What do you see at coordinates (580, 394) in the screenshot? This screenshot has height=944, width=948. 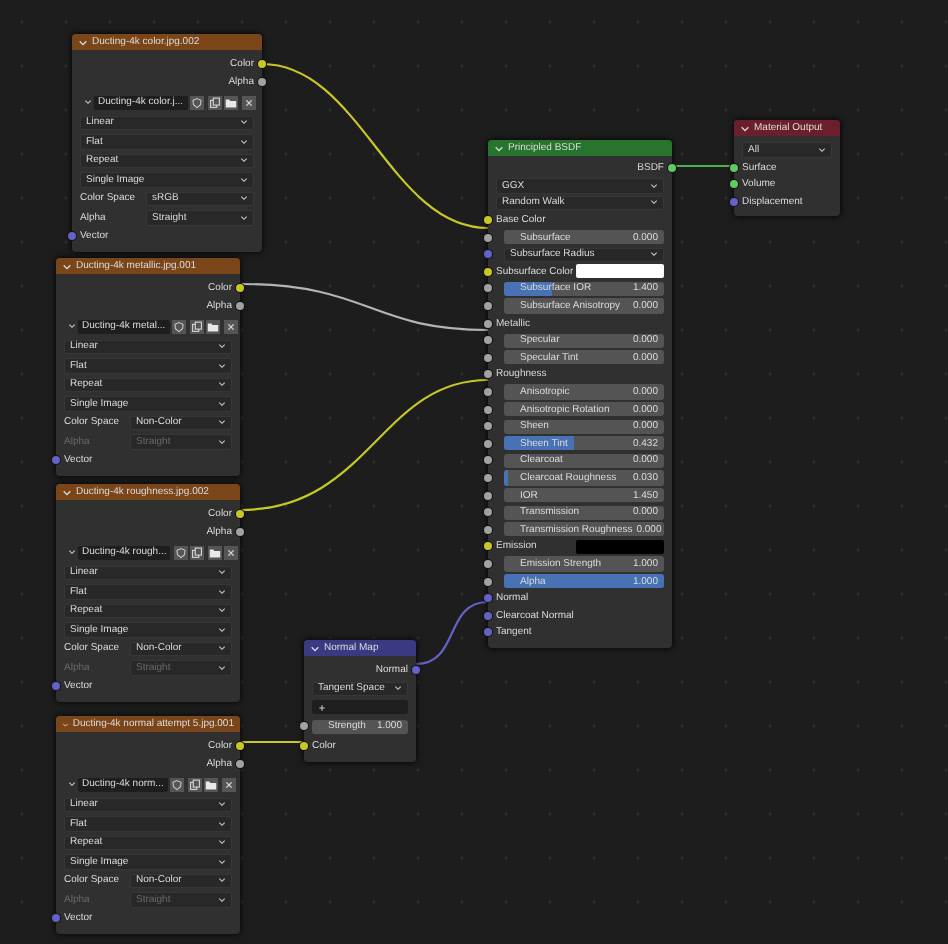 I see `principled-bsdf-node` at bounding box center [580, 394].